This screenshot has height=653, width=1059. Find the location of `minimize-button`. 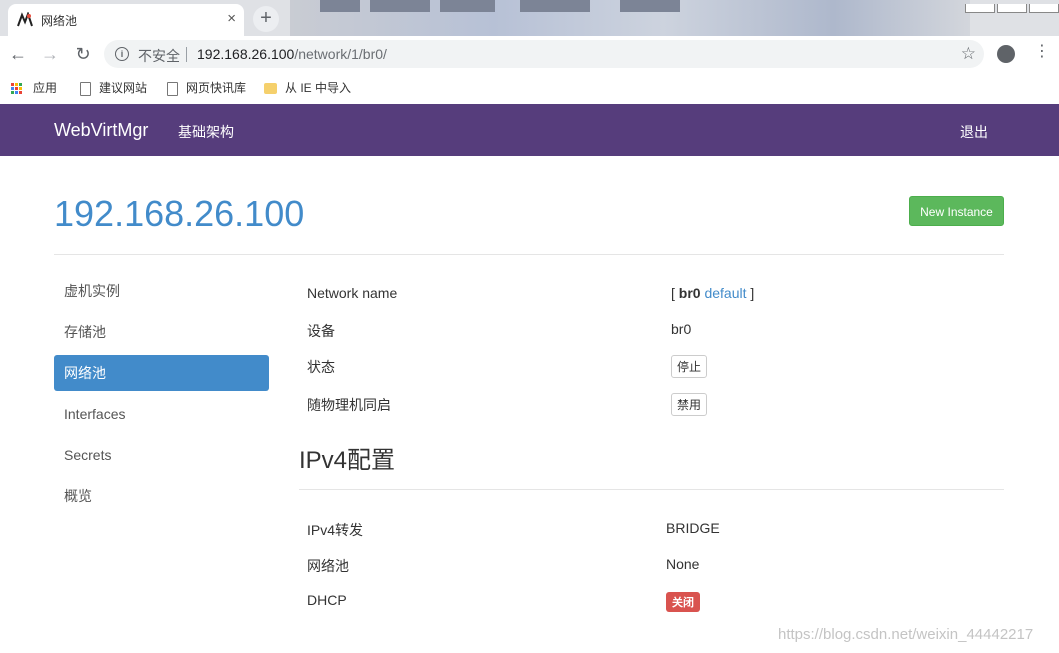

minimize-button is located at coordinates (980, 8).